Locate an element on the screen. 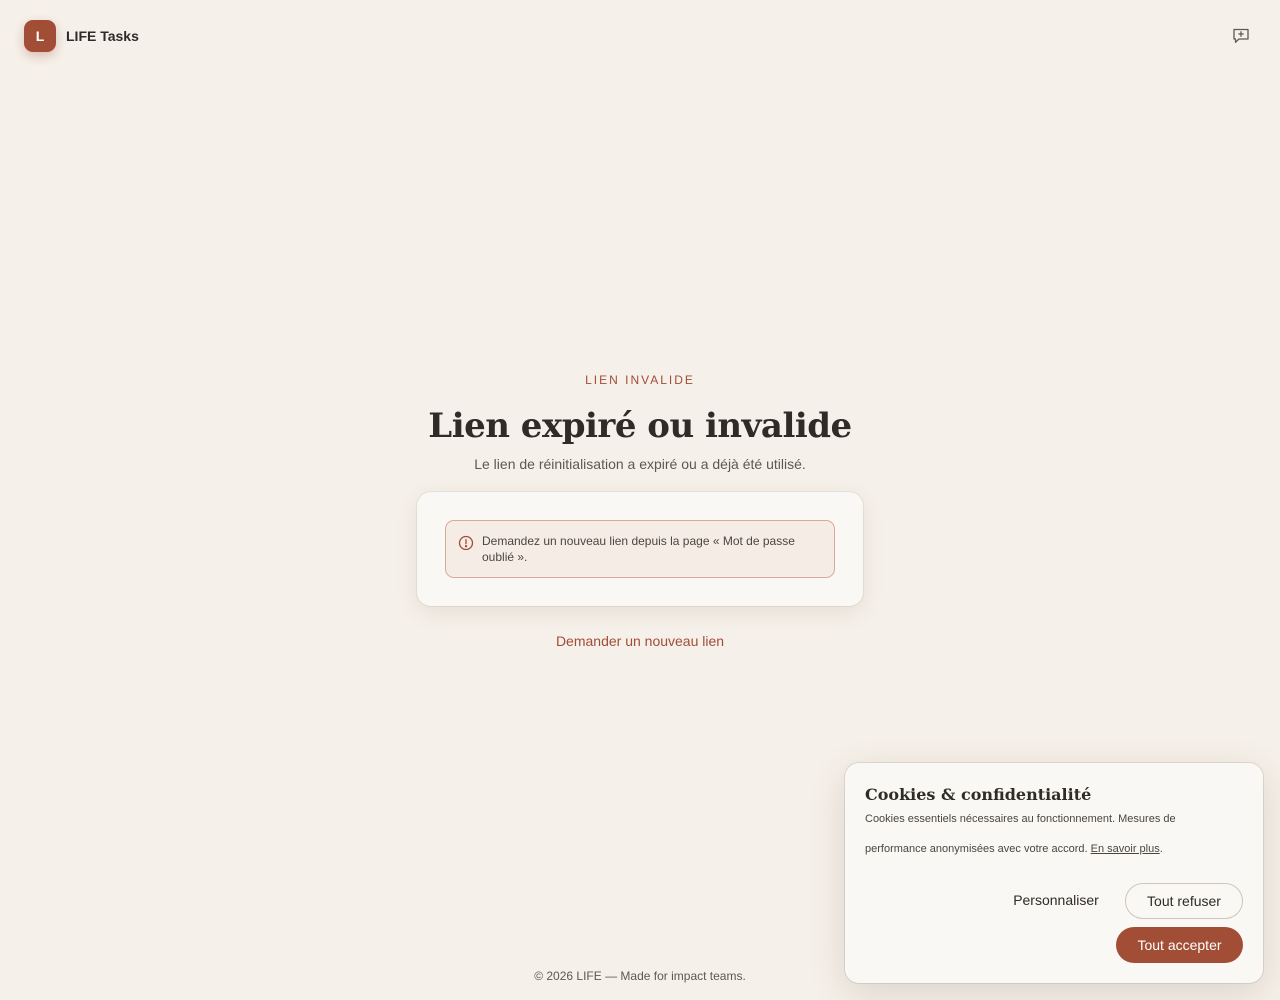 The height and width of the screenshot is (1000, 1280). top-bar: L LIFE Tasks is located at coordinates (640, 36).